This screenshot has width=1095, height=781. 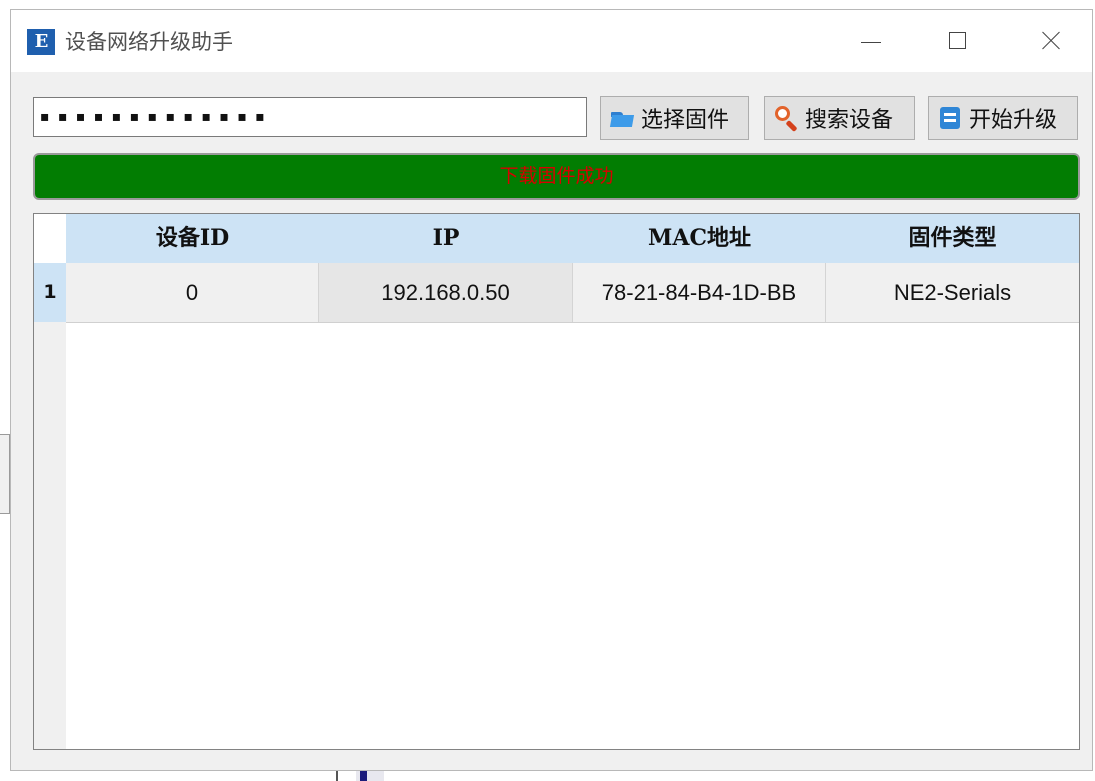 What do you see at coordinates (446, 292) in the screenshot?
I see `cell-ip: 192.168.0.50` at bounding box center [446, 292].